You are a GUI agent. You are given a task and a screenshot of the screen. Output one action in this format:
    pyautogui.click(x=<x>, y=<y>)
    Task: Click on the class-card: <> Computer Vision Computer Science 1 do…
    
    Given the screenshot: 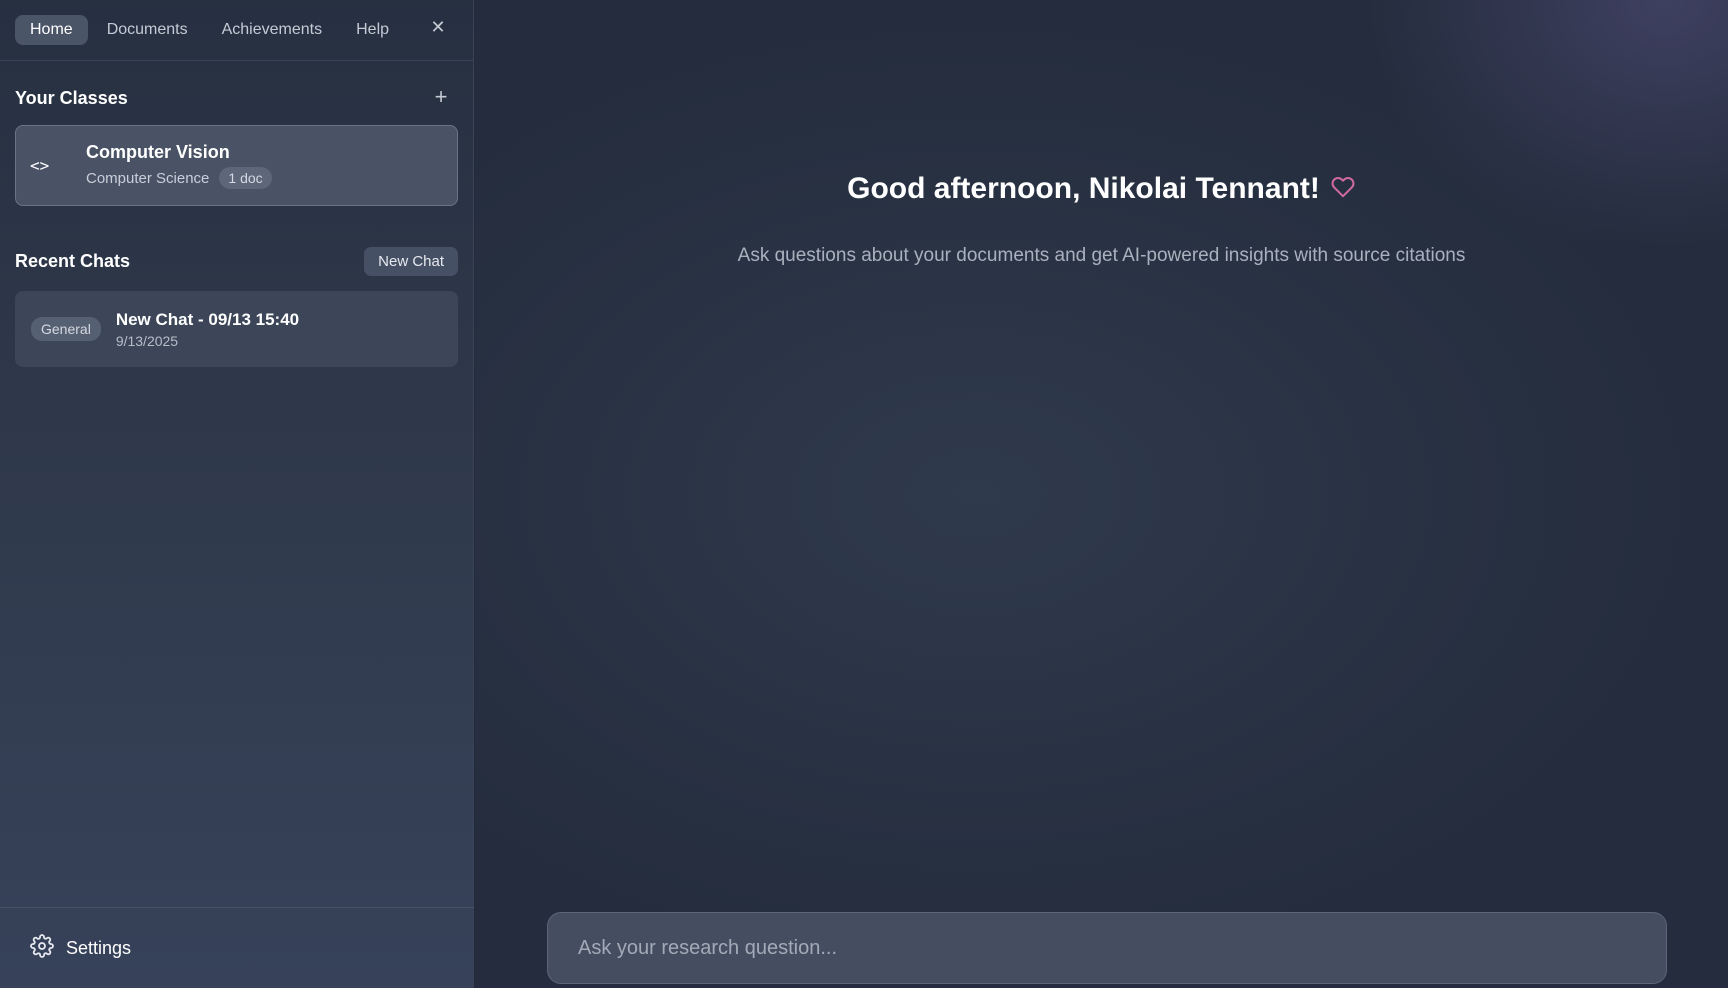 What is the action you would take?
    pyautogui.click(x=236, y=165)
    